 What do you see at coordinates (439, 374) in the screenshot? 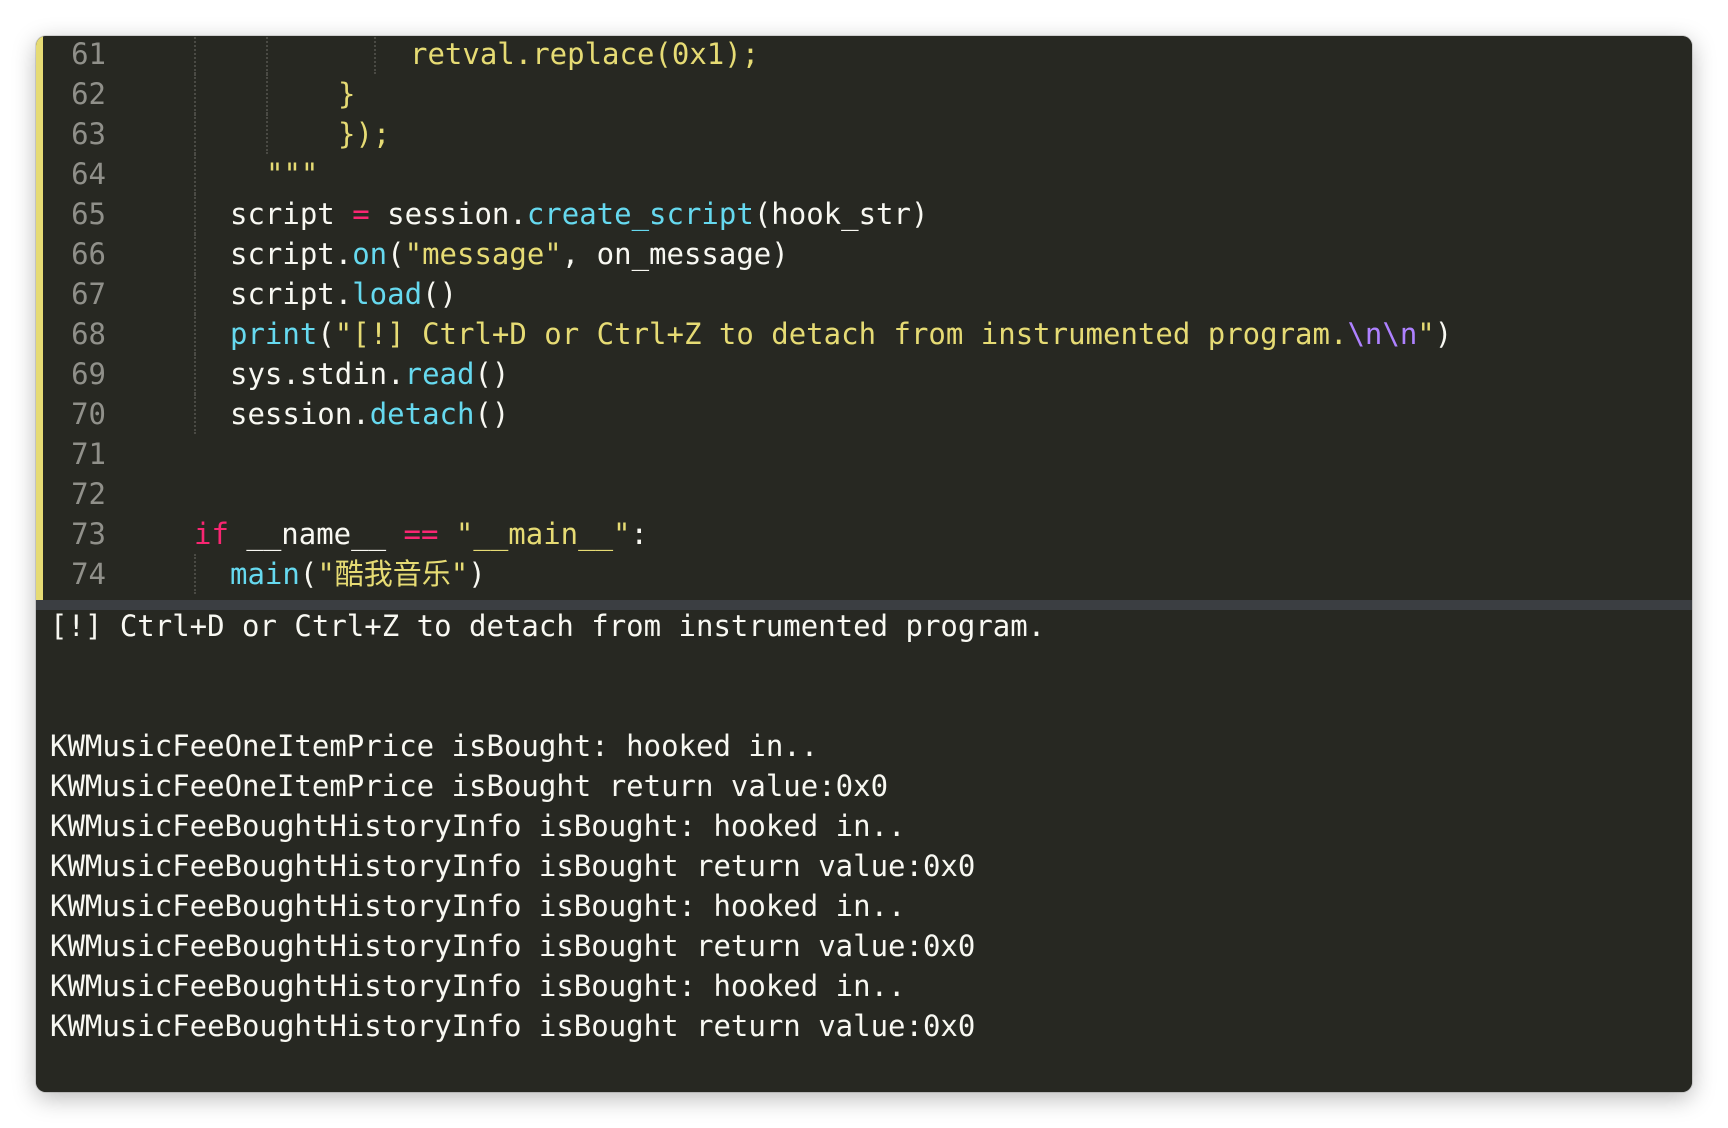
I see `code-token: read` at bounding box center [439, 374].